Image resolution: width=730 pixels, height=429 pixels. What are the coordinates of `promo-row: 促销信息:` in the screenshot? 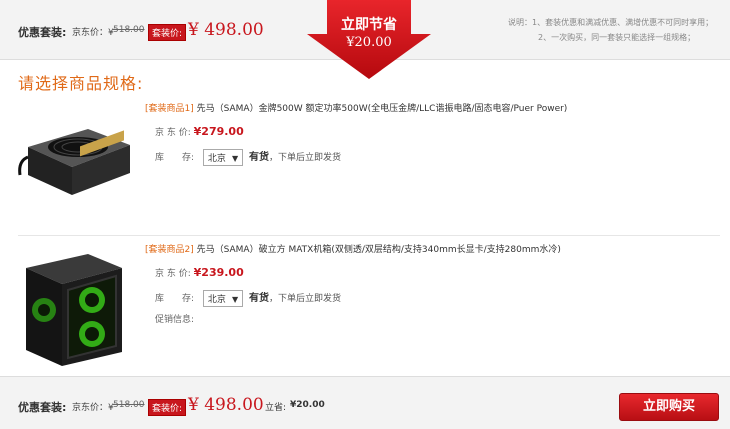 It's located at (174, 318).